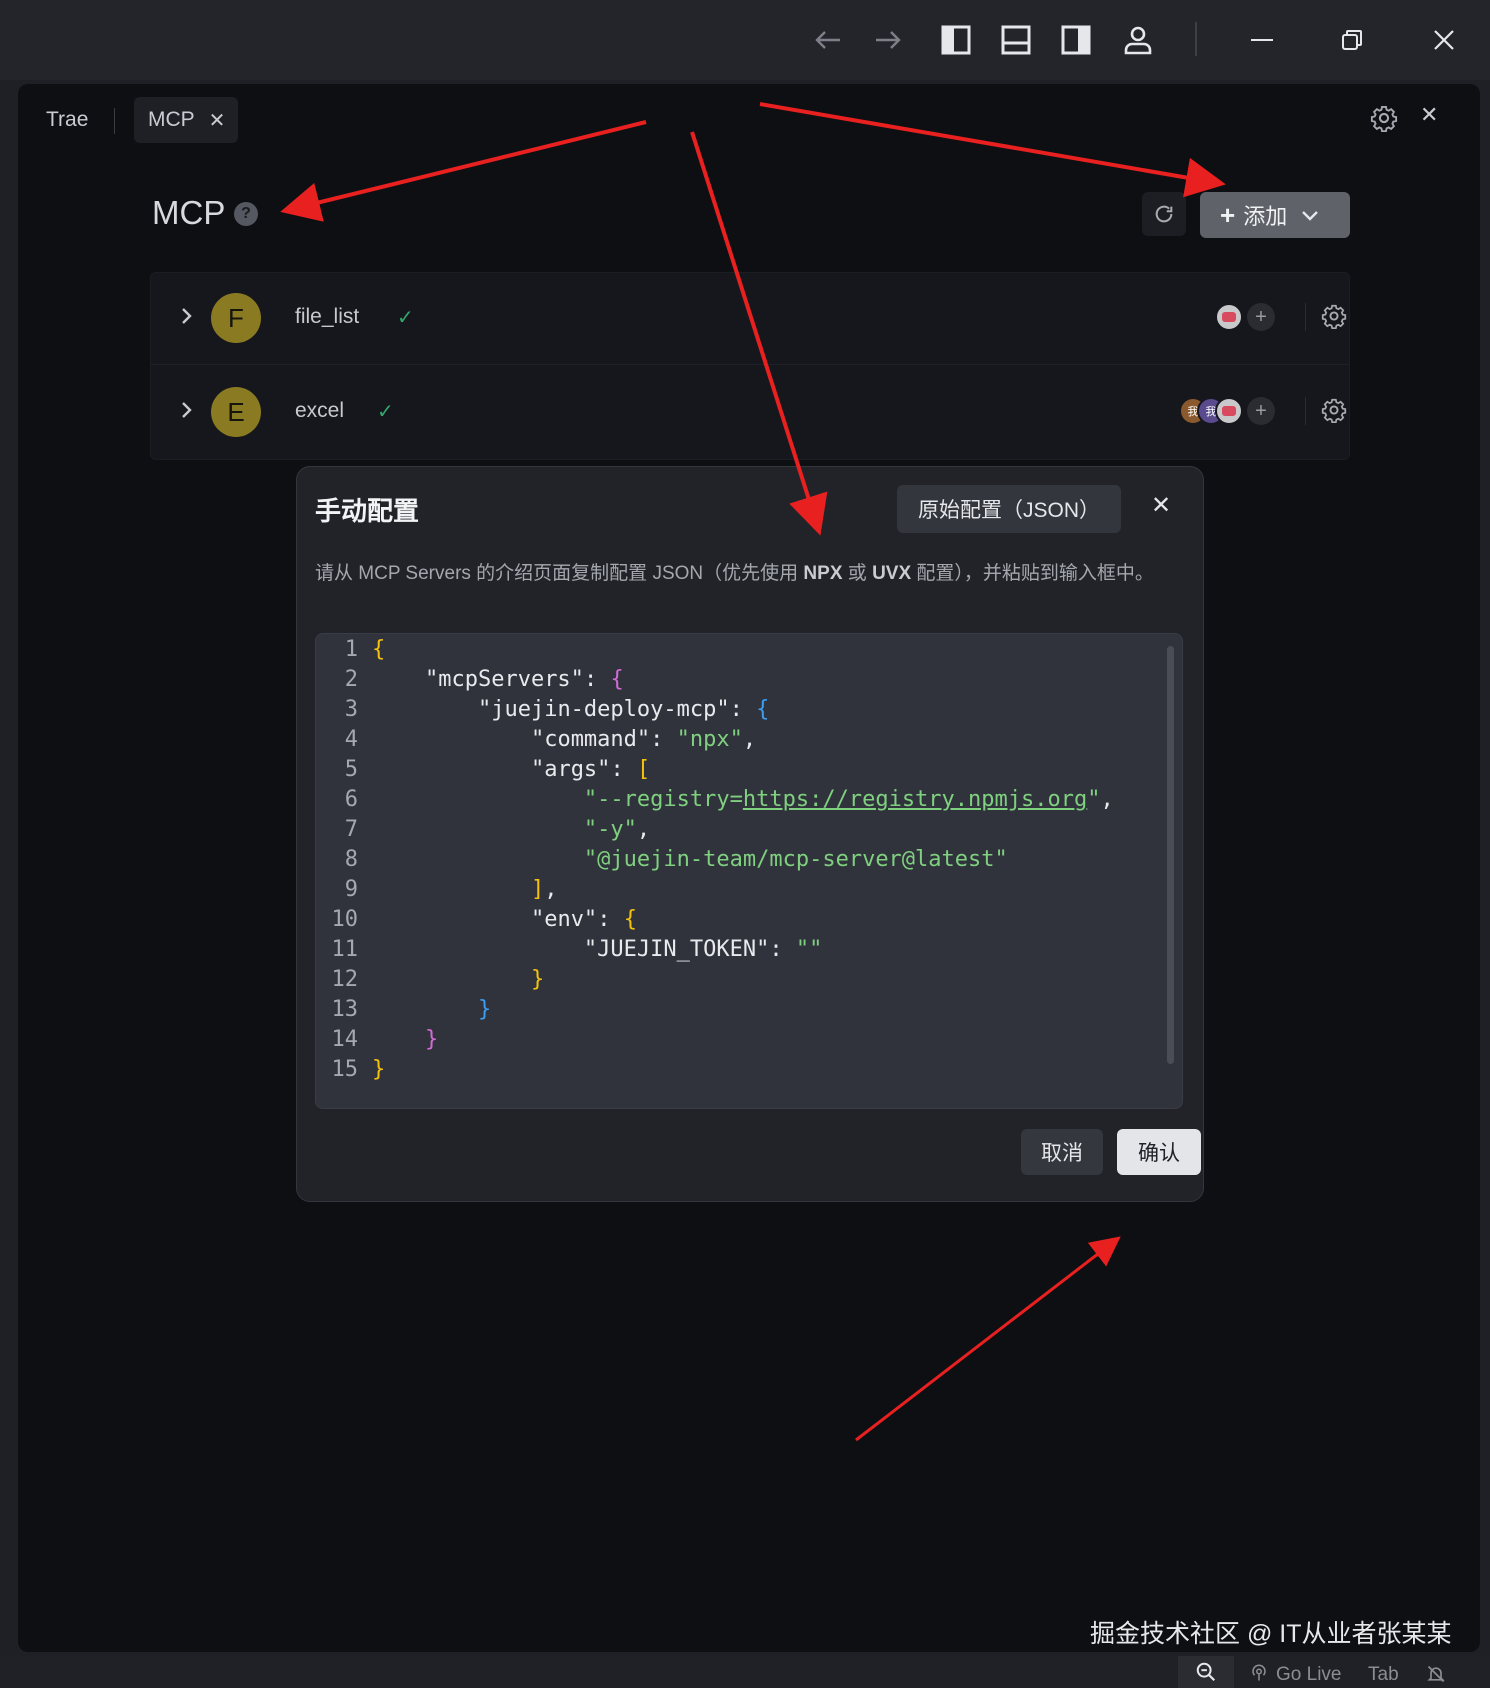 The height and width of the screenshot is (1688, 1490). What do you see at coordinates (320, 410) in the screenshot?
I see `server-name: excel` at bounding box center [320, 410].